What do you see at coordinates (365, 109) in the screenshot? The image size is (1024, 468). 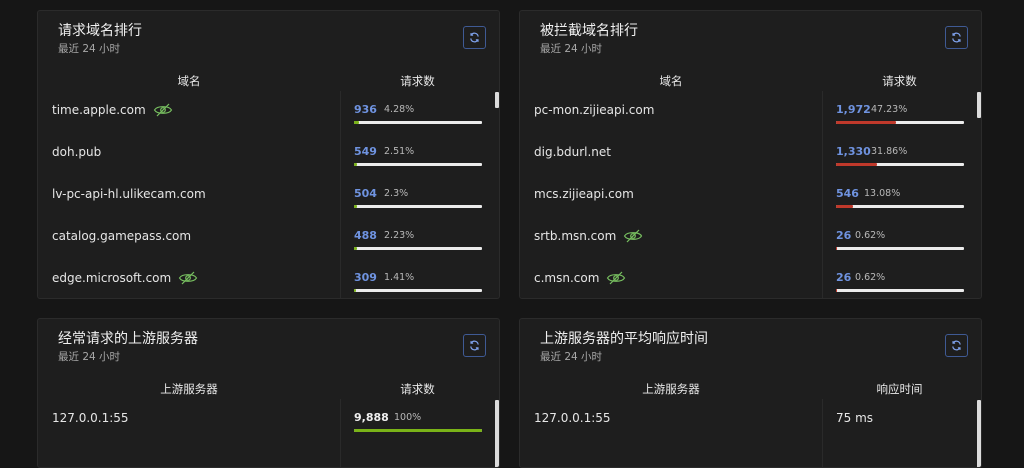 I see `request-count: 936` at bounding box center [365, 109].